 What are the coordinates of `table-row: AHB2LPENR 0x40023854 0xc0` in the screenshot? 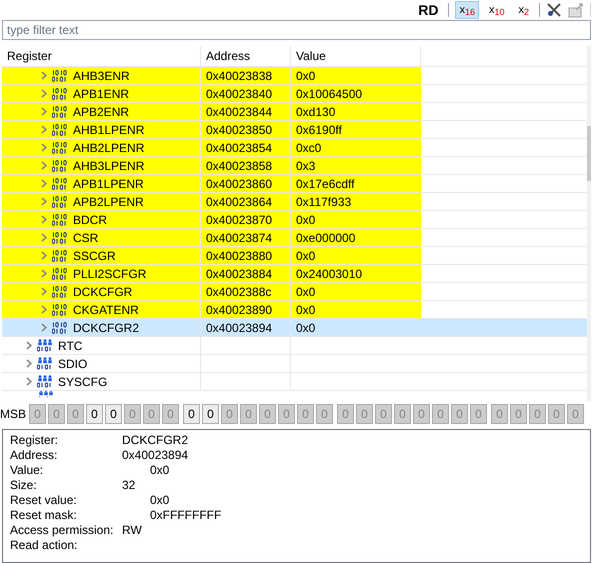 It's located at (294, 148).